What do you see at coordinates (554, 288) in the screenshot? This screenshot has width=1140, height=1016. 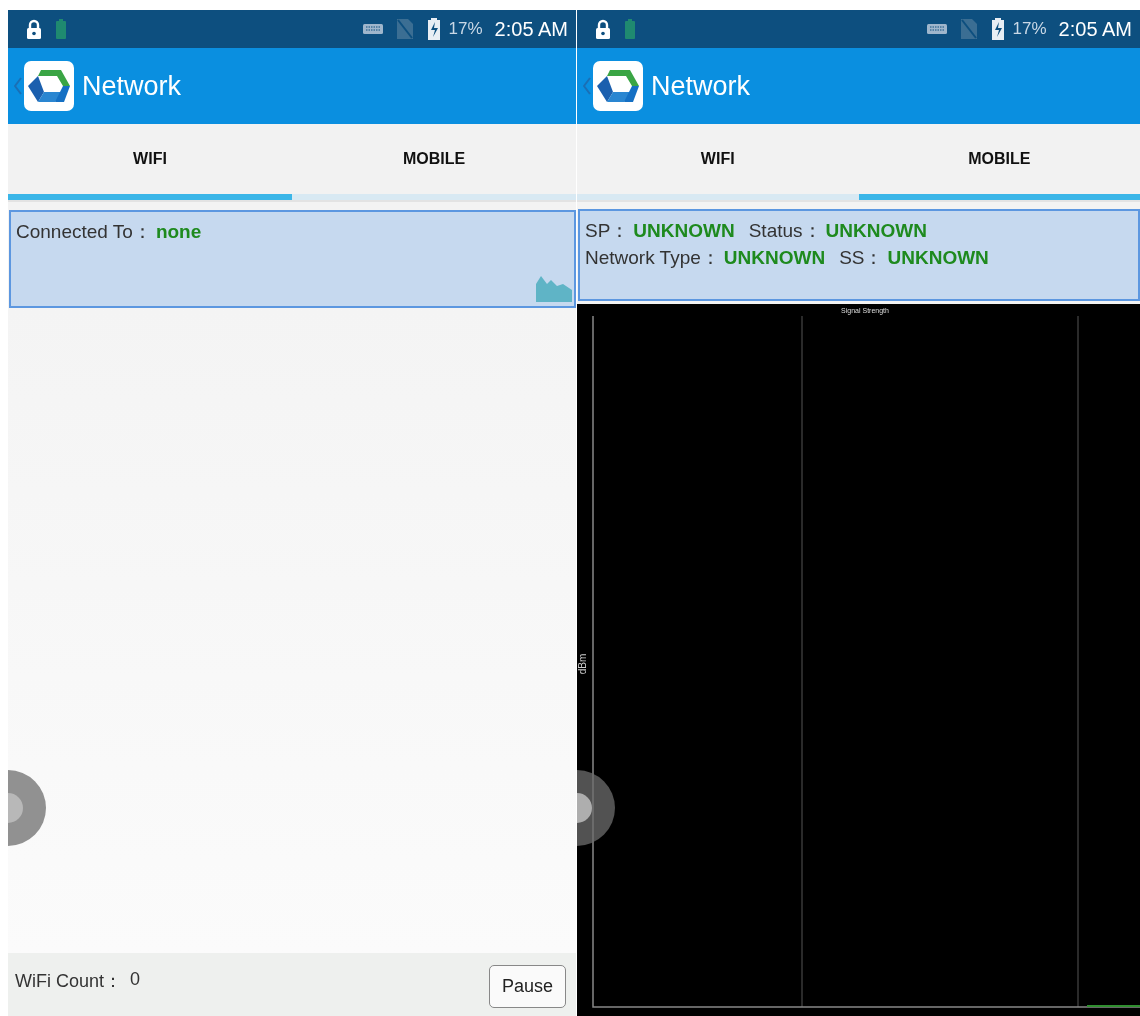 I see `area-chart-icon` at bounding box center [554, 288].